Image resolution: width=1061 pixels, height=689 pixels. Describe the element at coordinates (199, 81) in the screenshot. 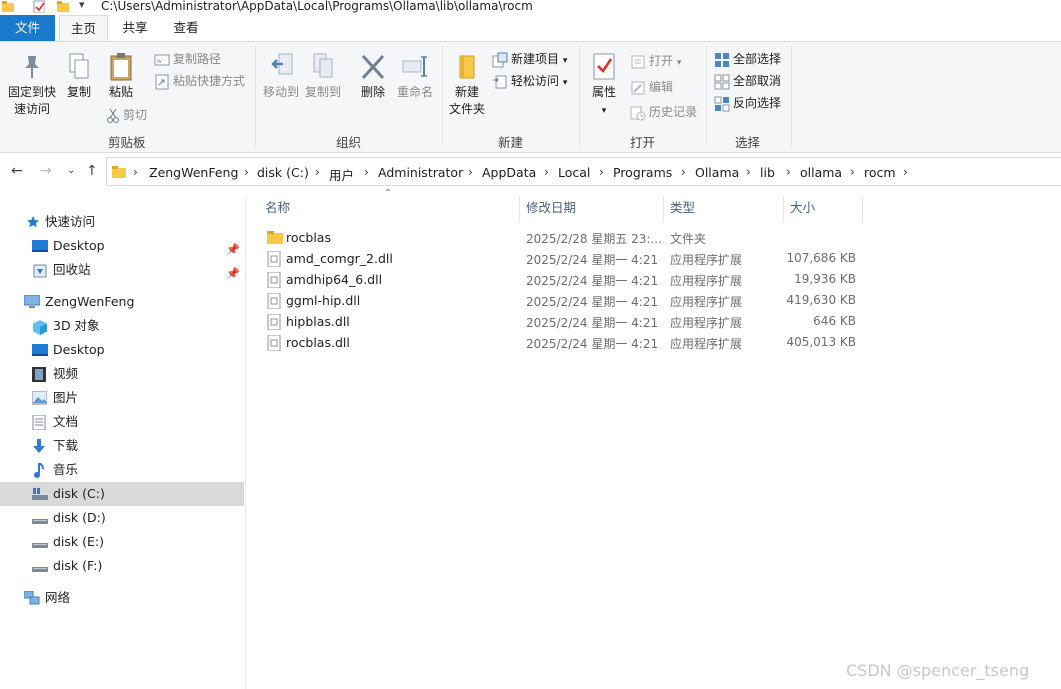

I see `paste-shortcut-button: 粘贴快捷方式` at that location.